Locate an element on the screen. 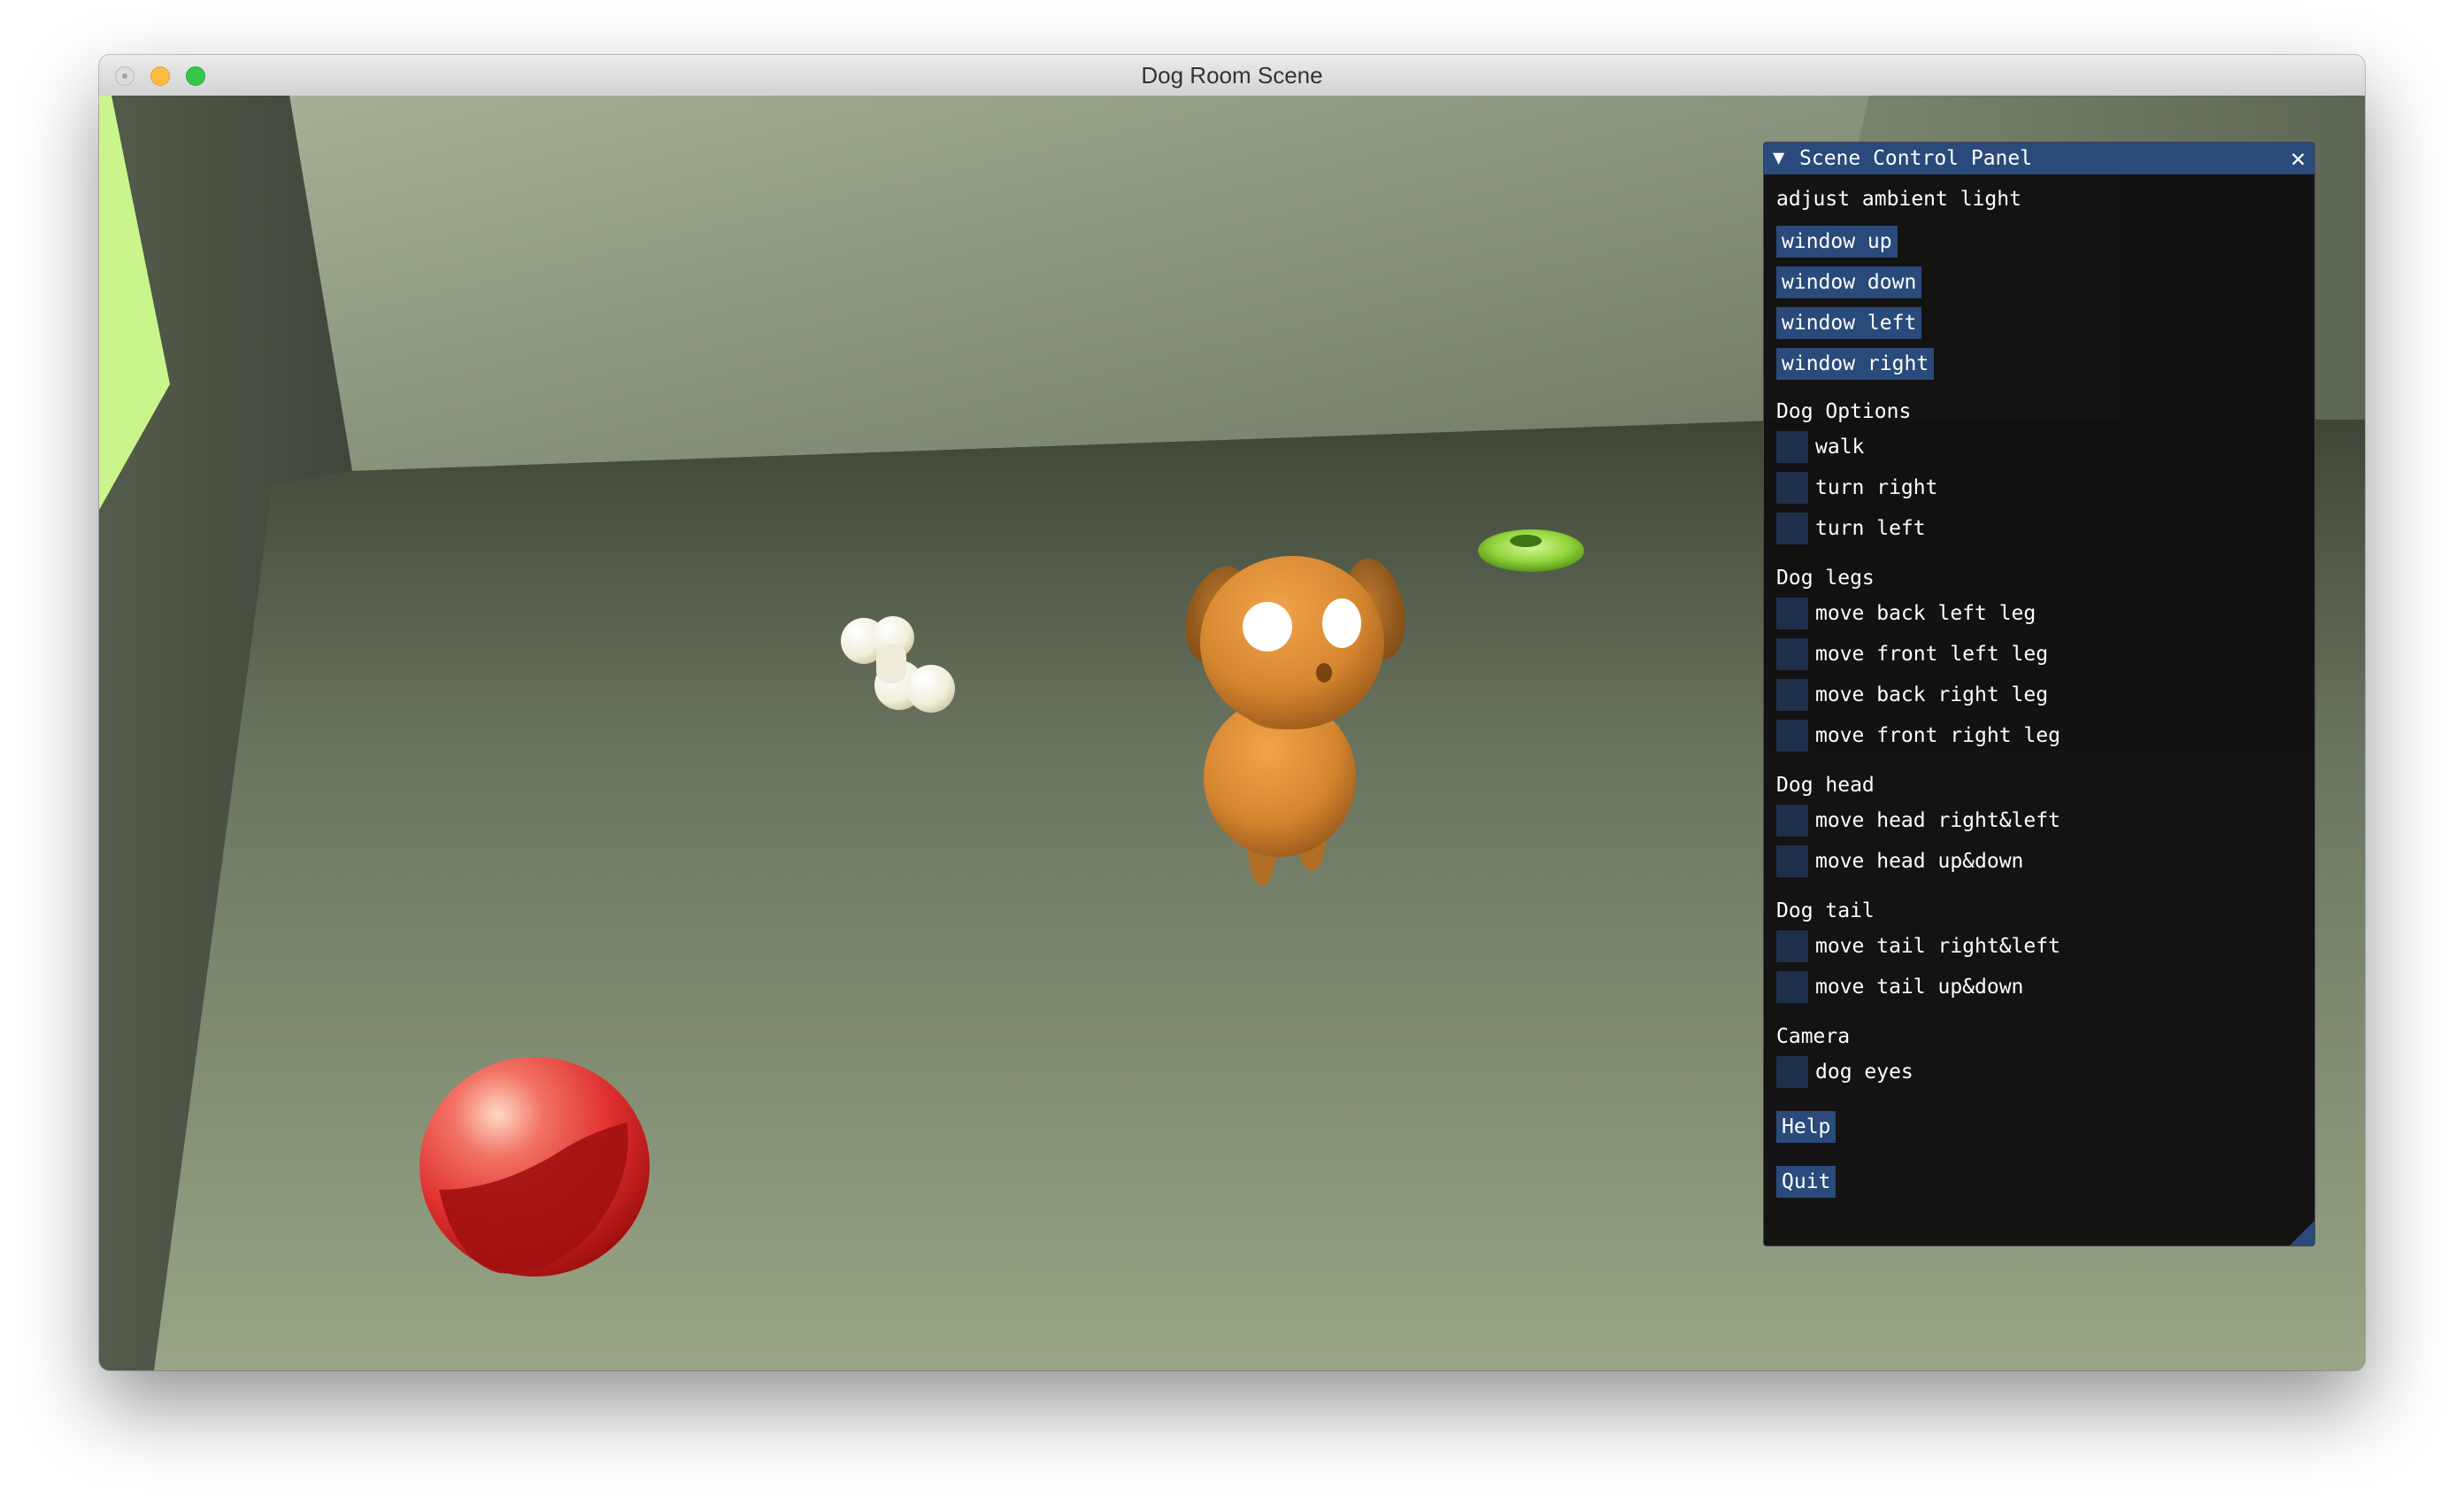  panel-title-bar: ▼ Scene Control Panel ✕ is located at coordinates (2039, 158).